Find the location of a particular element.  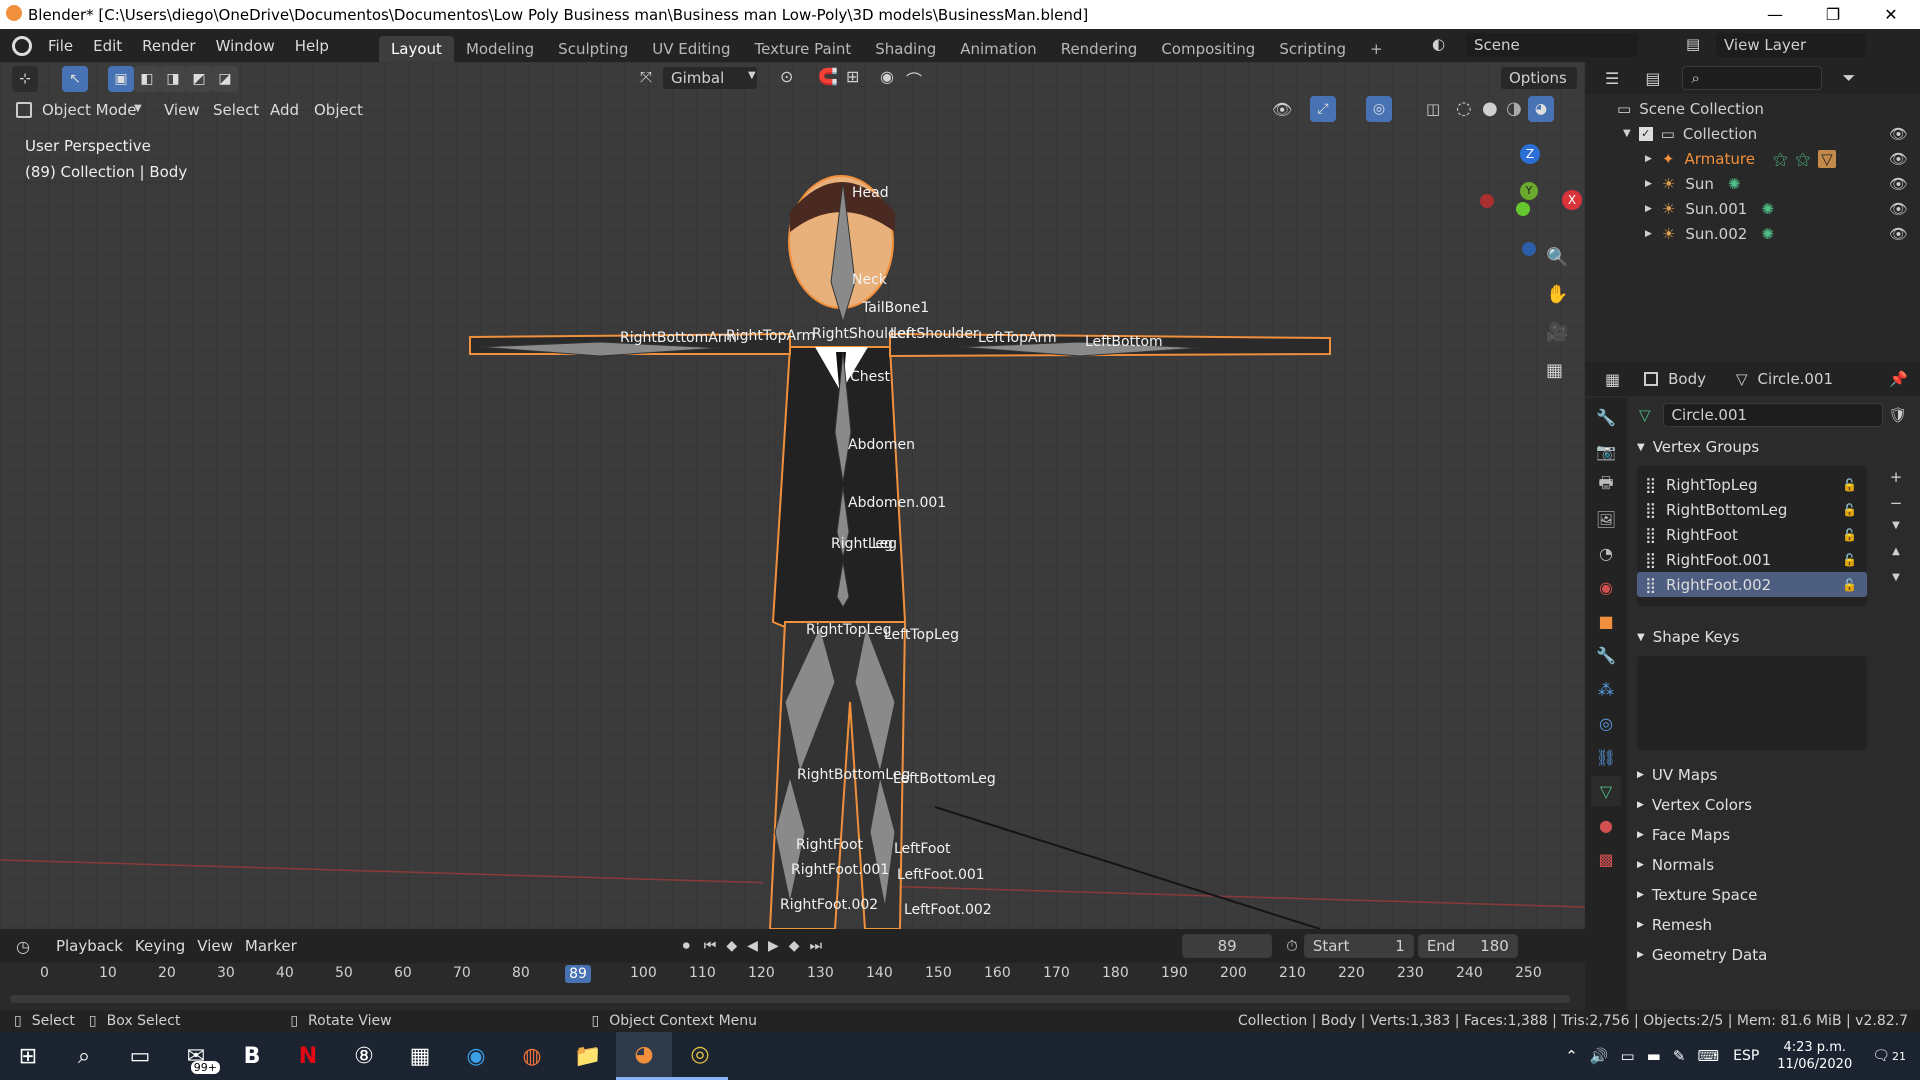

gizmo-z-axis: Z is located at coordinates (1530, 154).